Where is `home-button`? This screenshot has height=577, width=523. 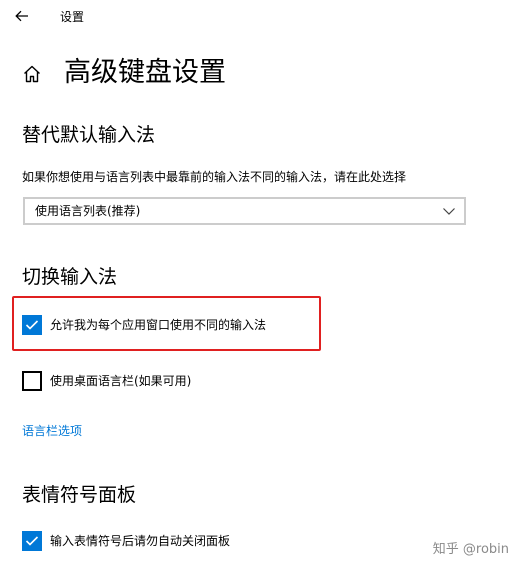 home-button is located at coordinates (32, 74).